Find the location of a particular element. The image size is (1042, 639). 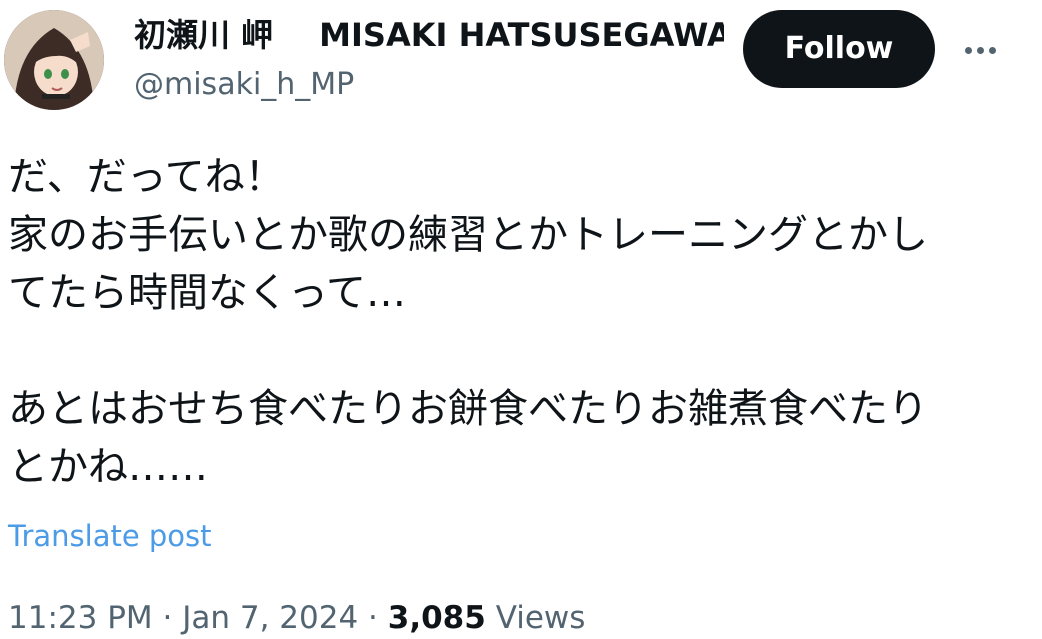

avatar is located at coordinates (54, 60).